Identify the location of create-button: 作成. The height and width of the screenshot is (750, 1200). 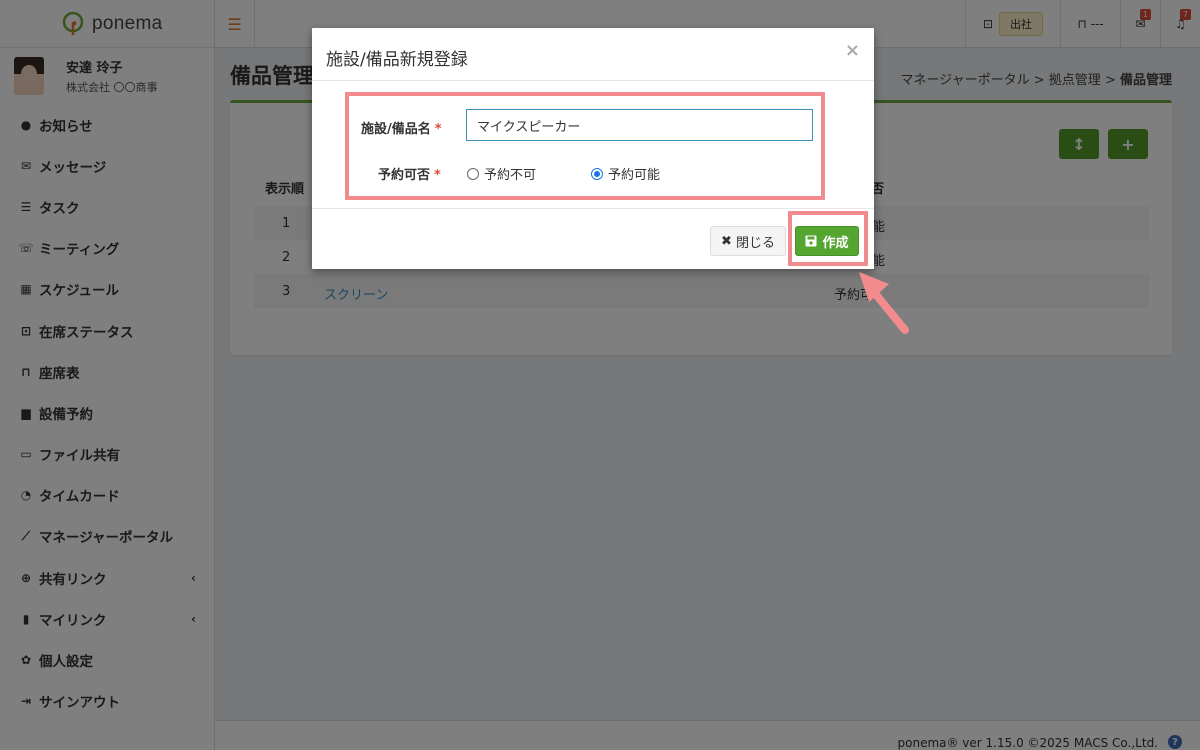
(827, 241).